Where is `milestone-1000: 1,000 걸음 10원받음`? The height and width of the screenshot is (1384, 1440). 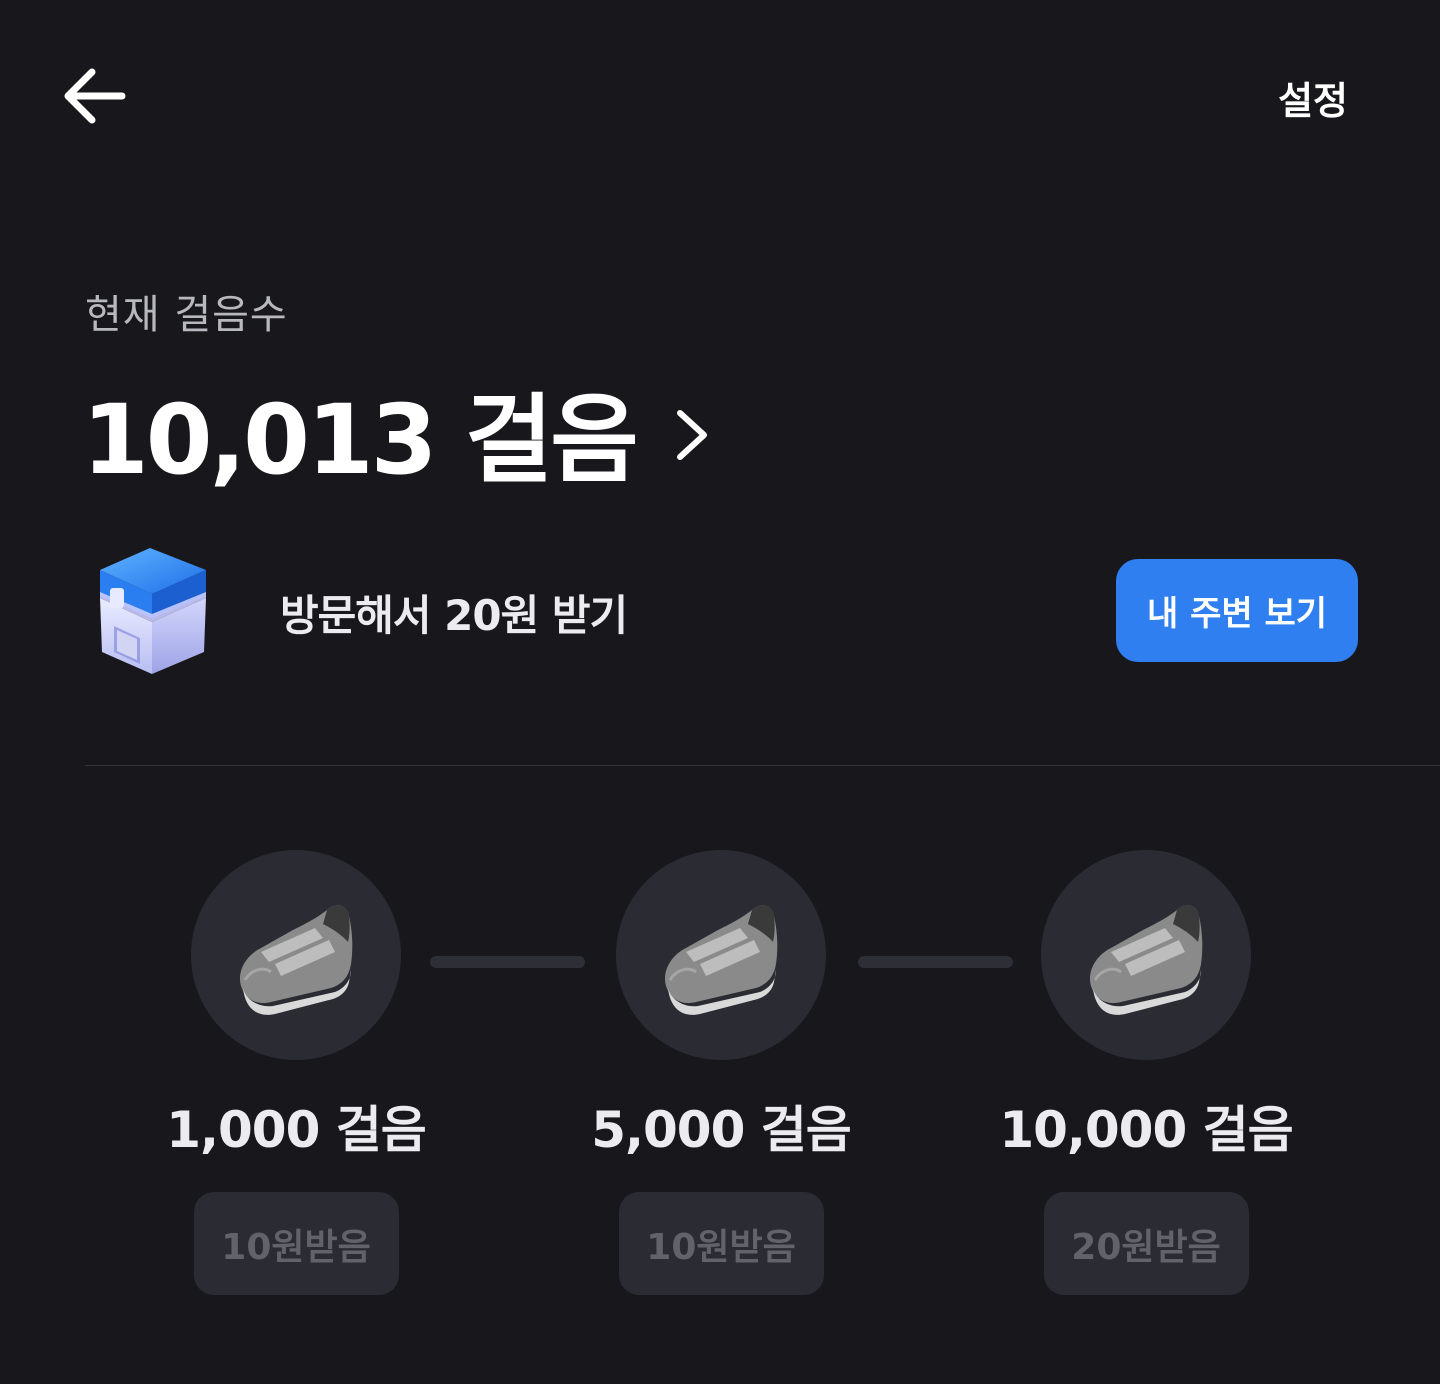
milestone-1000: 1,000 걸음 10원받음 is located at coordinates (296, 1072).